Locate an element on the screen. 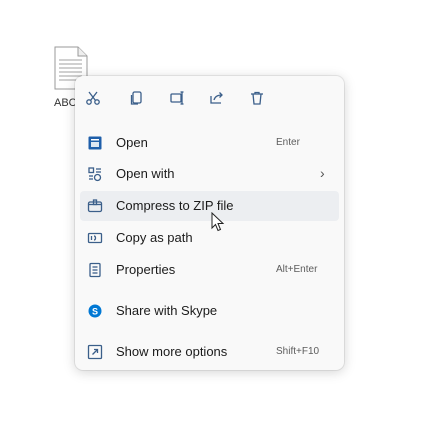  rename-icon is located at coordinates (177, 98).